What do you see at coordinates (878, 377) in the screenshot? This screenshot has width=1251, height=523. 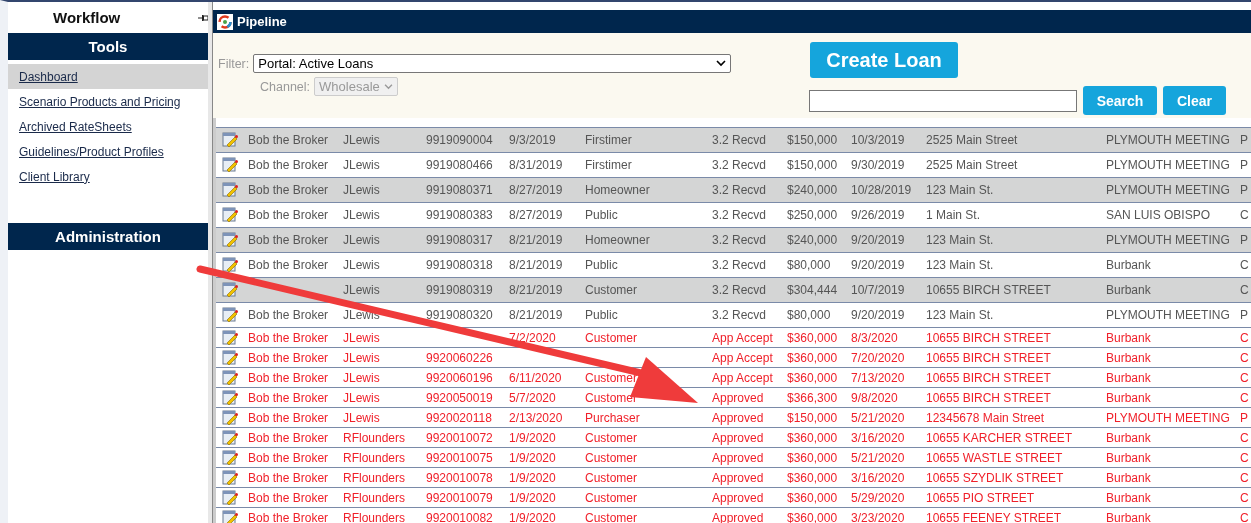 I see `table-cell-text: 7/13/2020` at bounding box center [878, 377].